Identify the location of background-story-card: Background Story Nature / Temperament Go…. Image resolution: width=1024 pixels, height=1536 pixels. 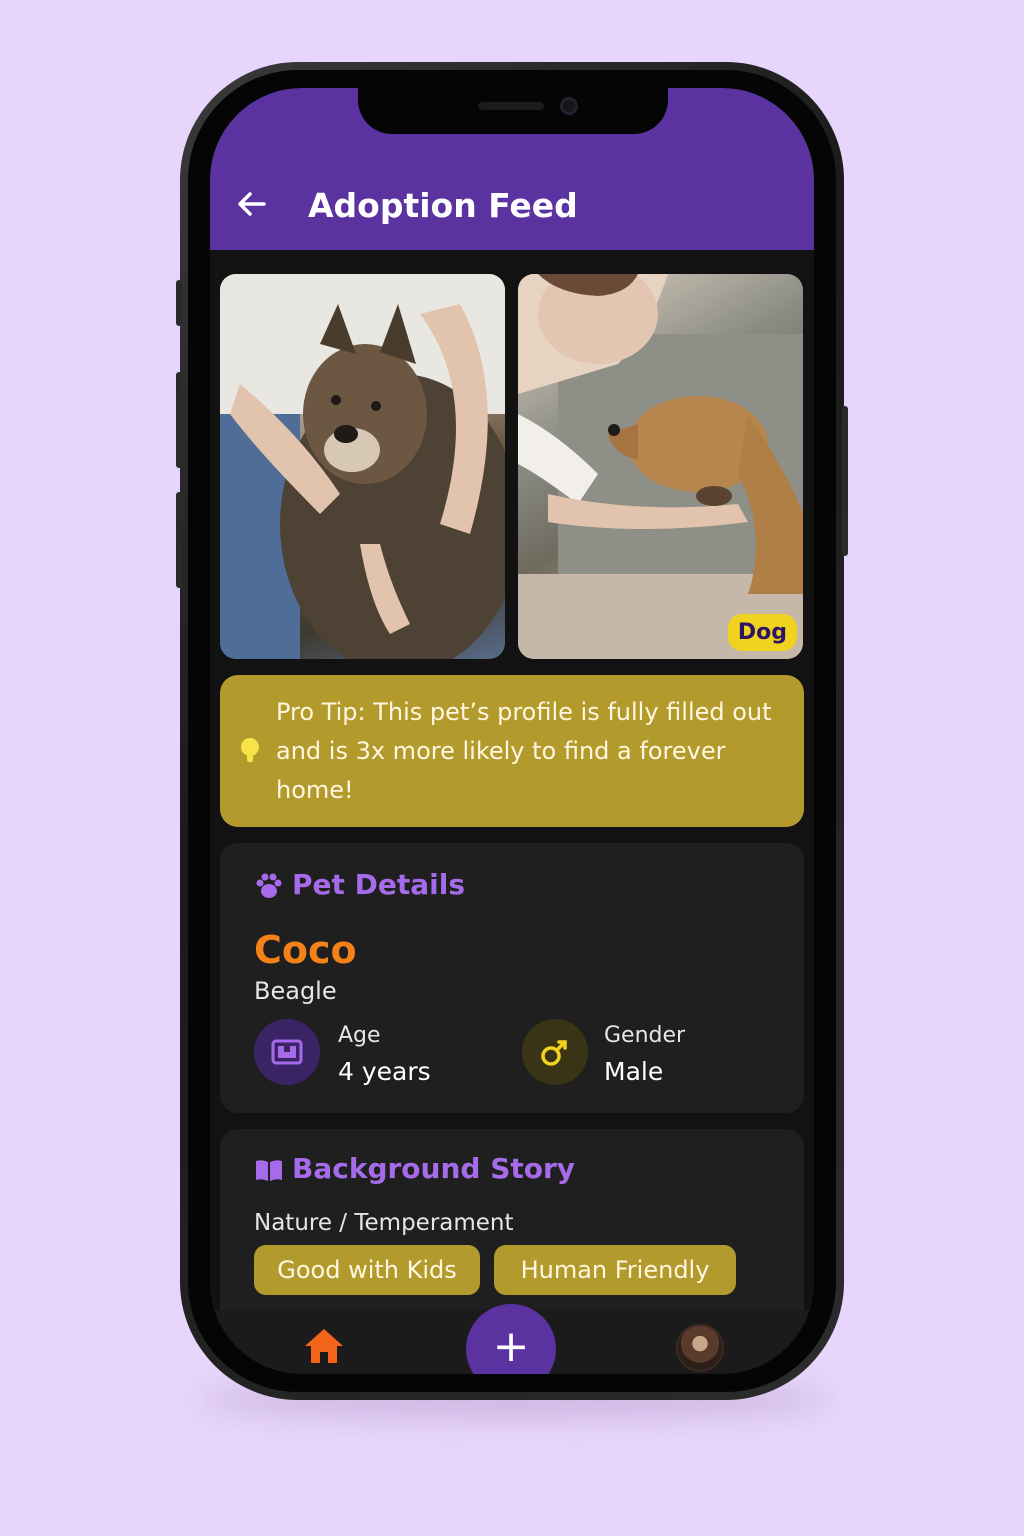
(512, 1229).